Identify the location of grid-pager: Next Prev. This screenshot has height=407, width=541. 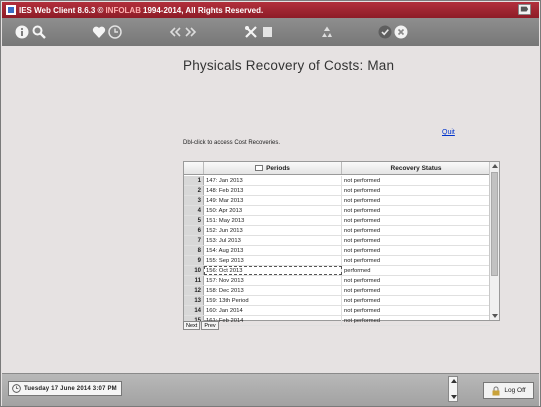
(201, 325).